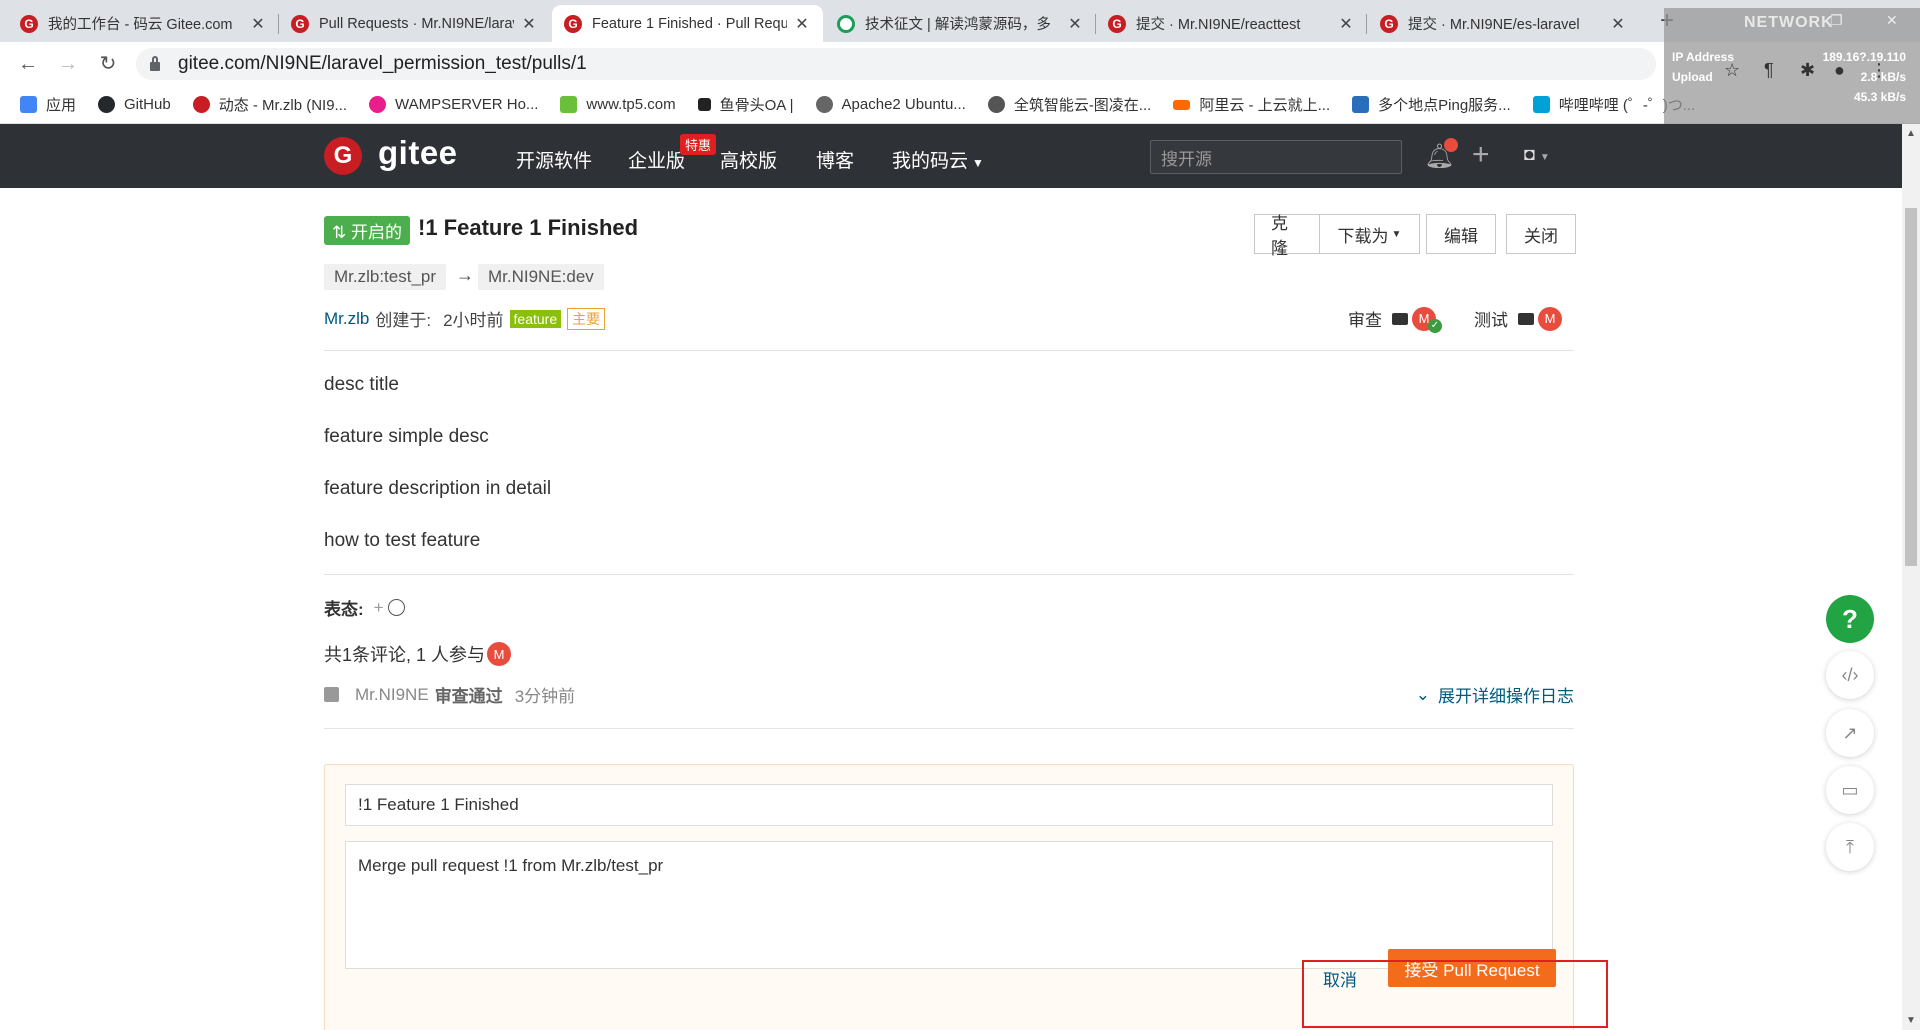 The height and width of the screenshot is (1030, 1920). What do you see at coordinates (1370, 234) in the screenshot?
I see `download-button: 下载为 ▼` at bounding box center [1370, 234].